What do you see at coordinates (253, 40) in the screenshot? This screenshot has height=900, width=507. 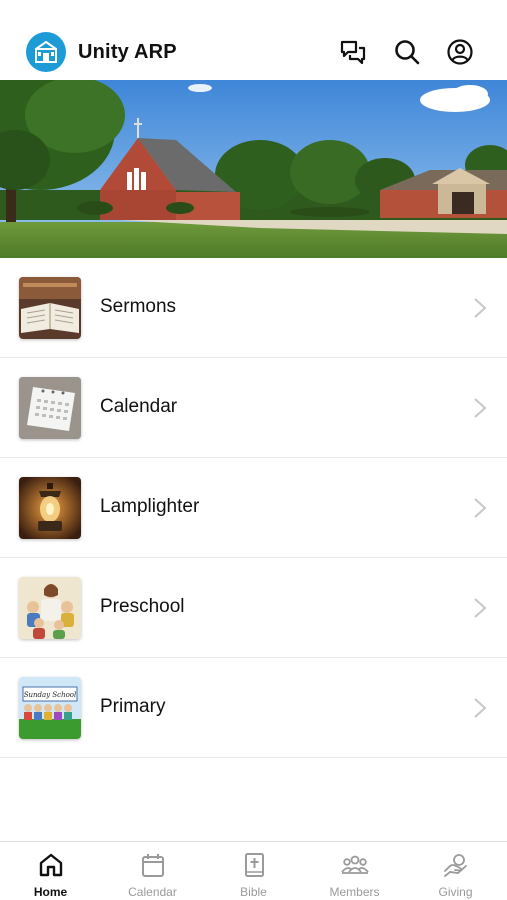 I see `app-header: Unity ARP` at bounding box center [253, 40].